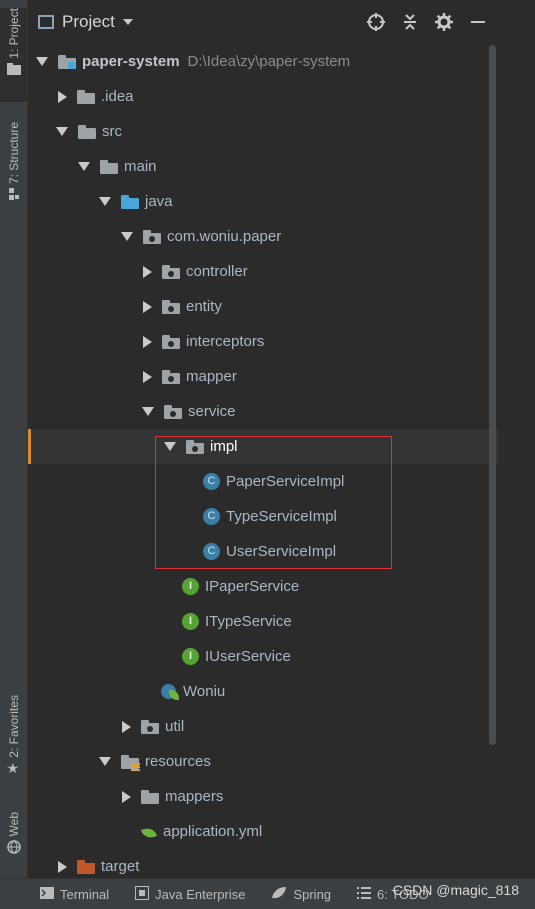  Describe the element at coordinates (140, 166) in the screenshot. I see `node-label: main` at that location.